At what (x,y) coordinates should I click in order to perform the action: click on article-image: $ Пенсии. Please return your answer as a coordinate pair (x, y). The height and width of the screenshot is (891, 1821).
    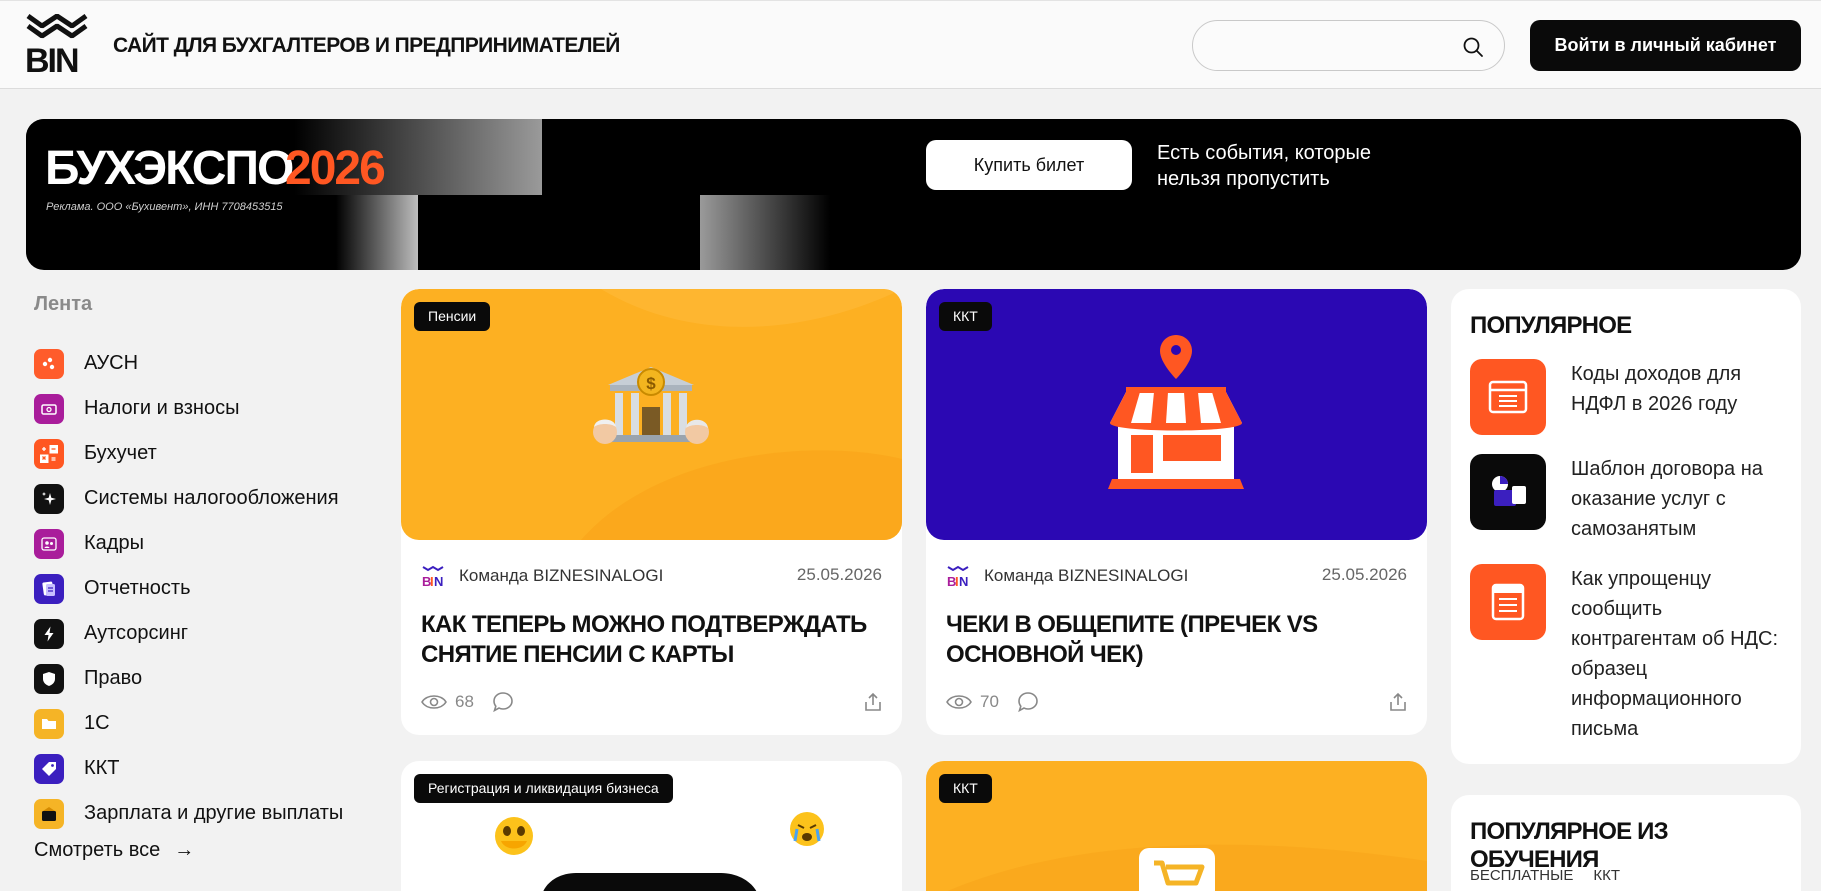
    Looking at the image, I should click on (651, 414).